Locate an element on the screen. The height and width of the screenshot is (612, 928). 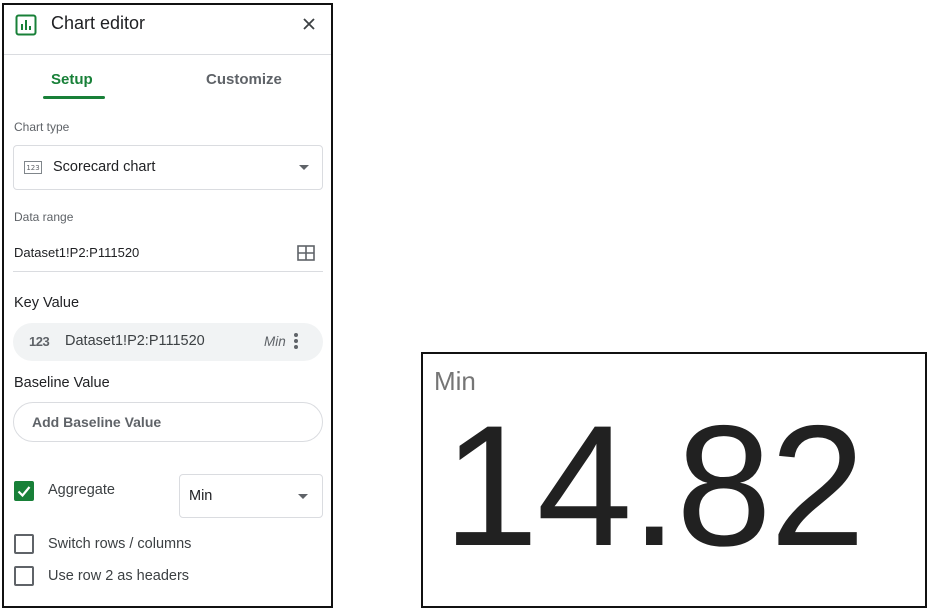
aggregate-function-value: Min is located at coordinates (201, 496).